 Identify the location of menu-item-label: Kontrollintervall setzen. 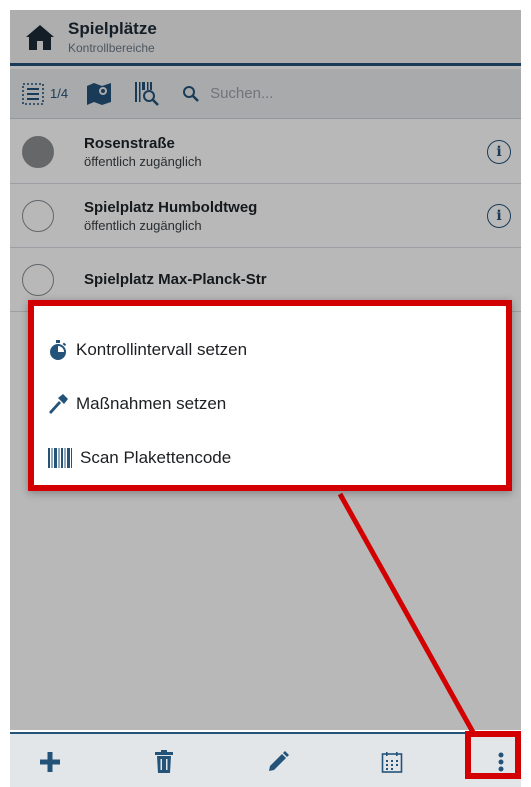
(162, 349).